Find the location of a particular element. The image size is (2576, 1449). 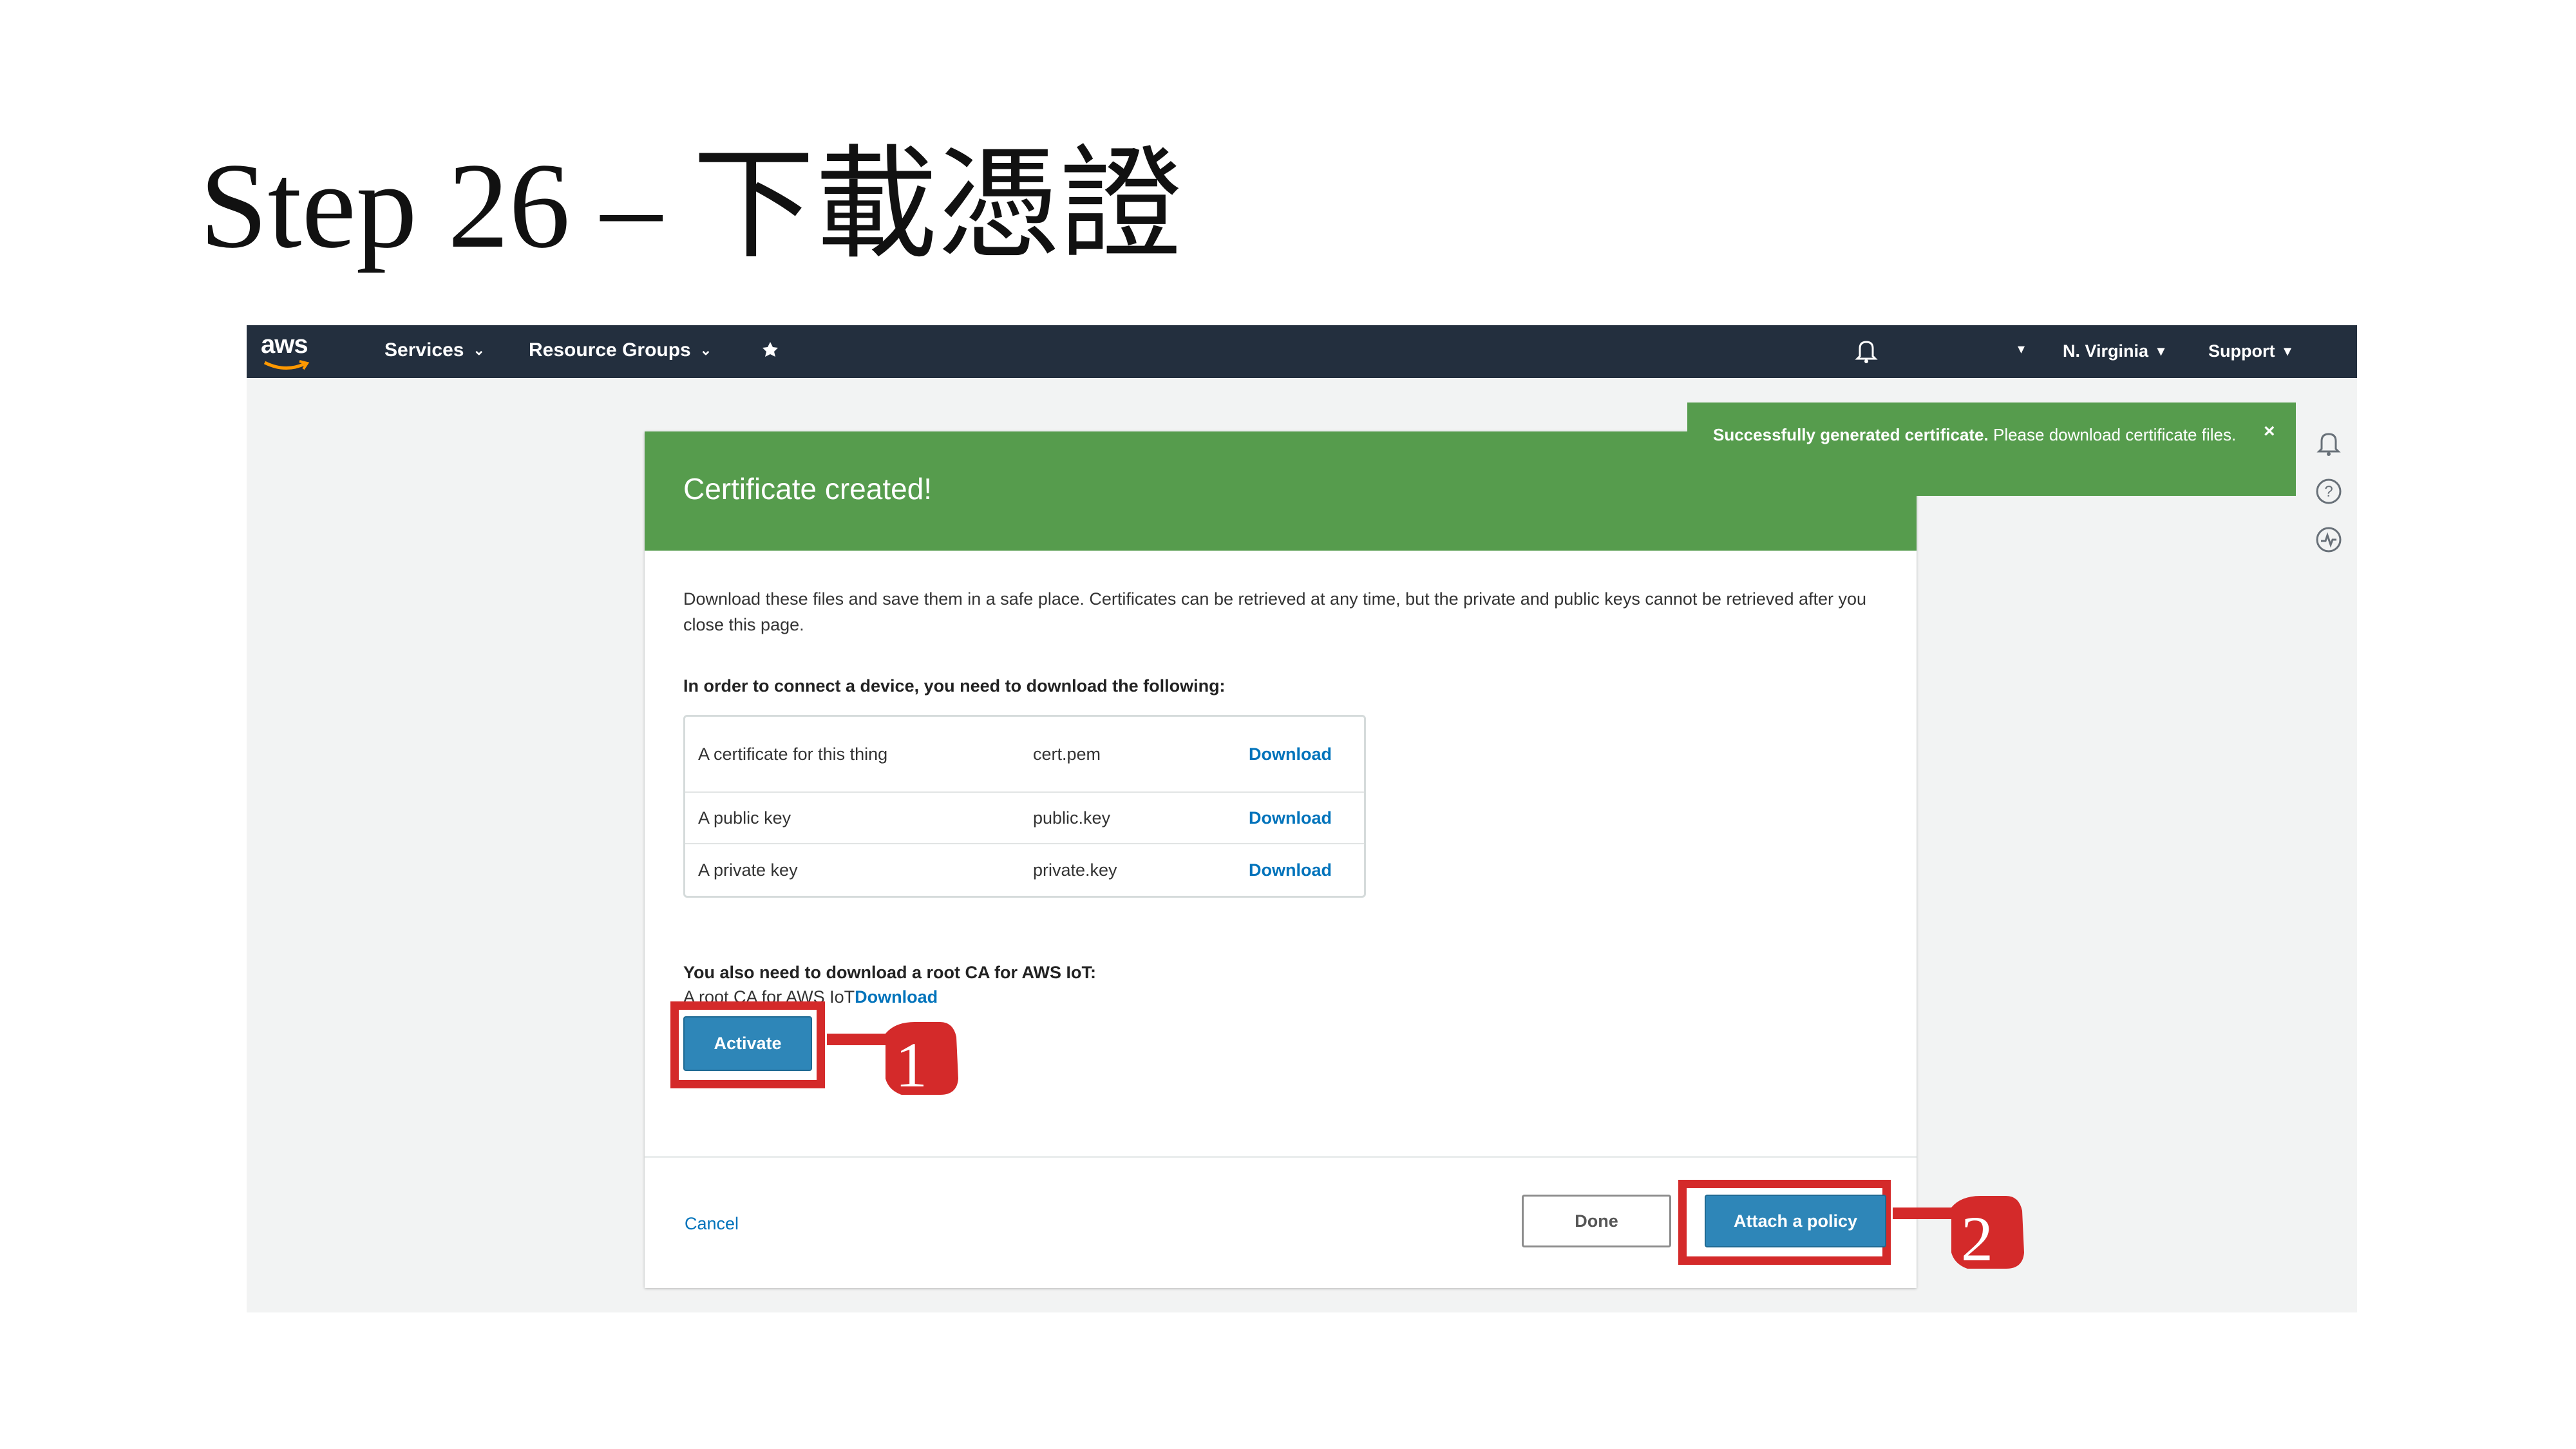

flash-strong-text: Successfully generated certificate. is located at coordinates (1851, 434).